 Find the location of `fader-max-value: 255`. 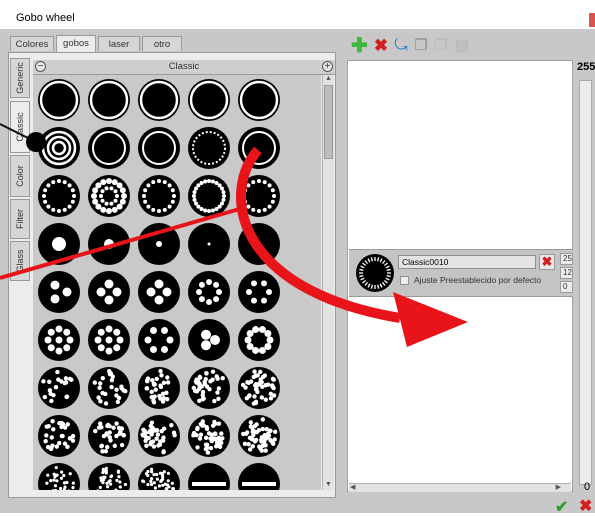

fader-max-value: 255 is located at coordinates (586, 67).